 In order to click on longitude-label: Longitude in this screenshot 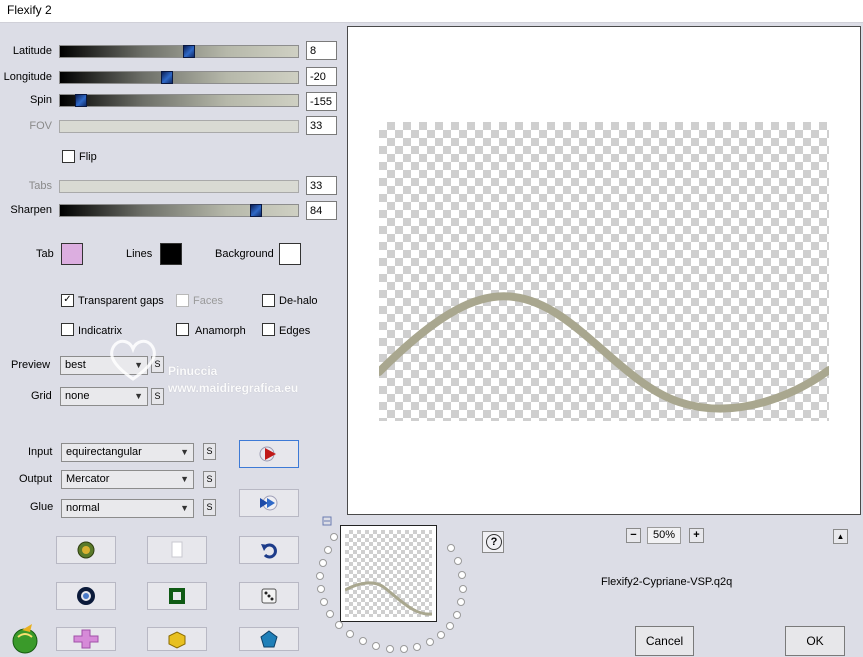, I will do `click(27, 77)`.